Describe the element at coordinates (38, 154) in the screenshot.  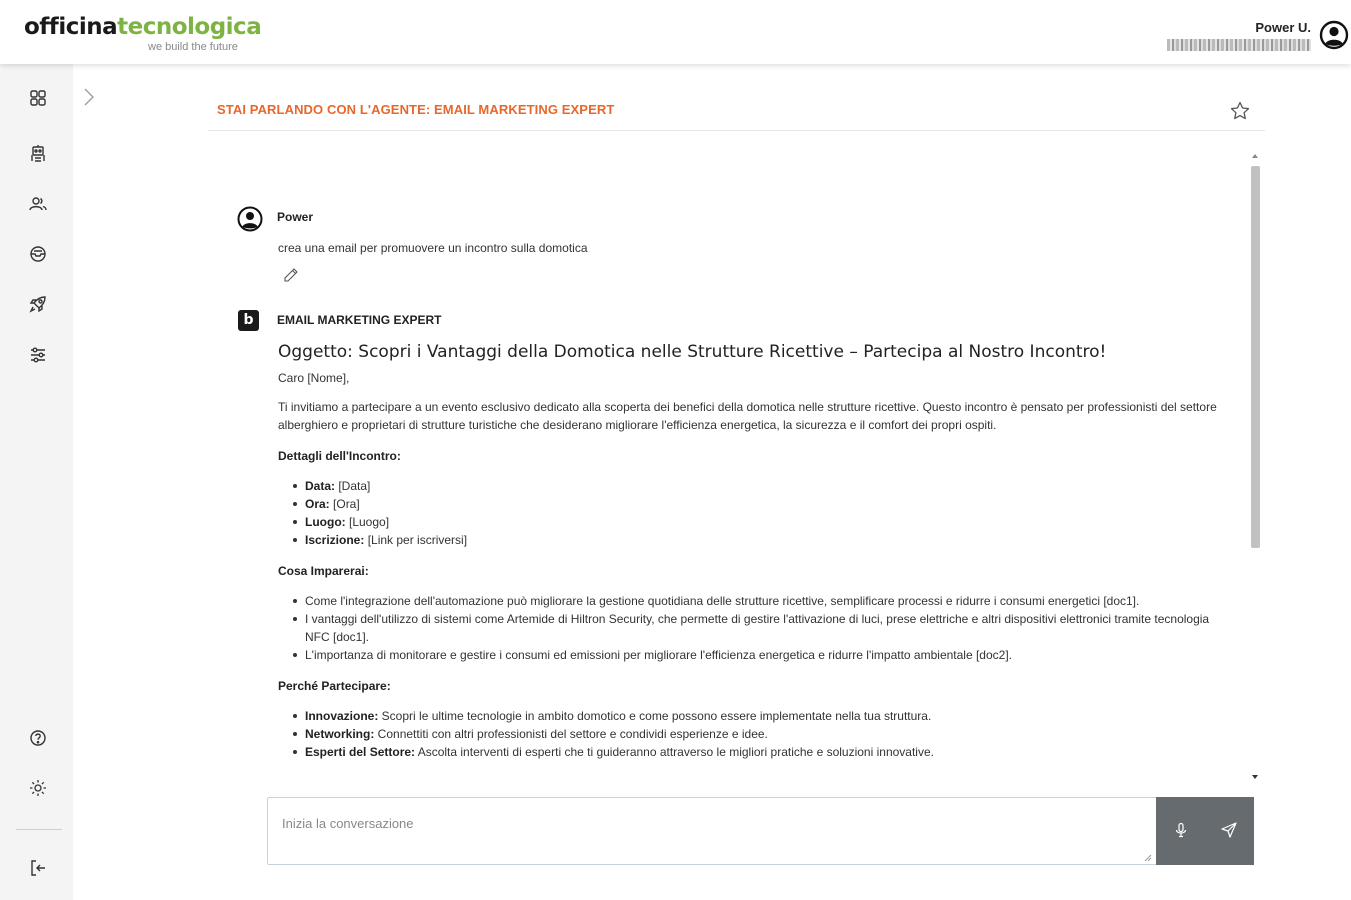
I see `robot-icon` at that location.